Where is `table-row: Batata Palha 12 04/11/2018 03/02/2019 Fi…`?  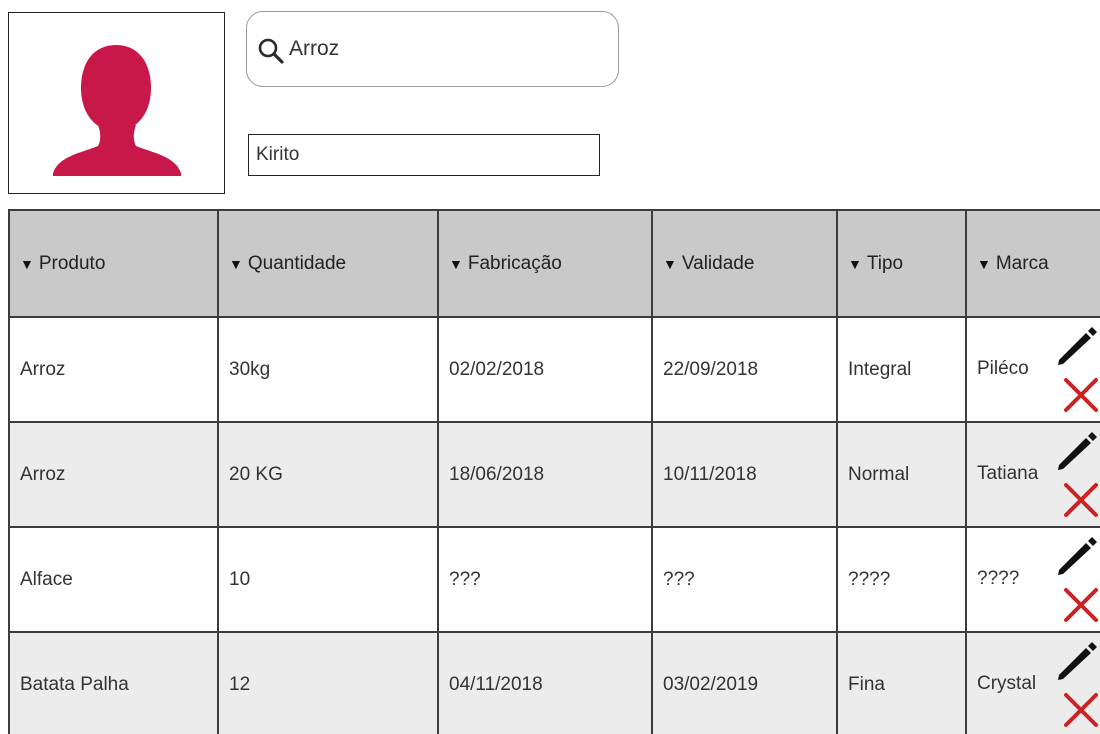
table-row: Batata Palha 12 04/11/2018 03/02/2019 Fi… is located at coordinates (554, 682).